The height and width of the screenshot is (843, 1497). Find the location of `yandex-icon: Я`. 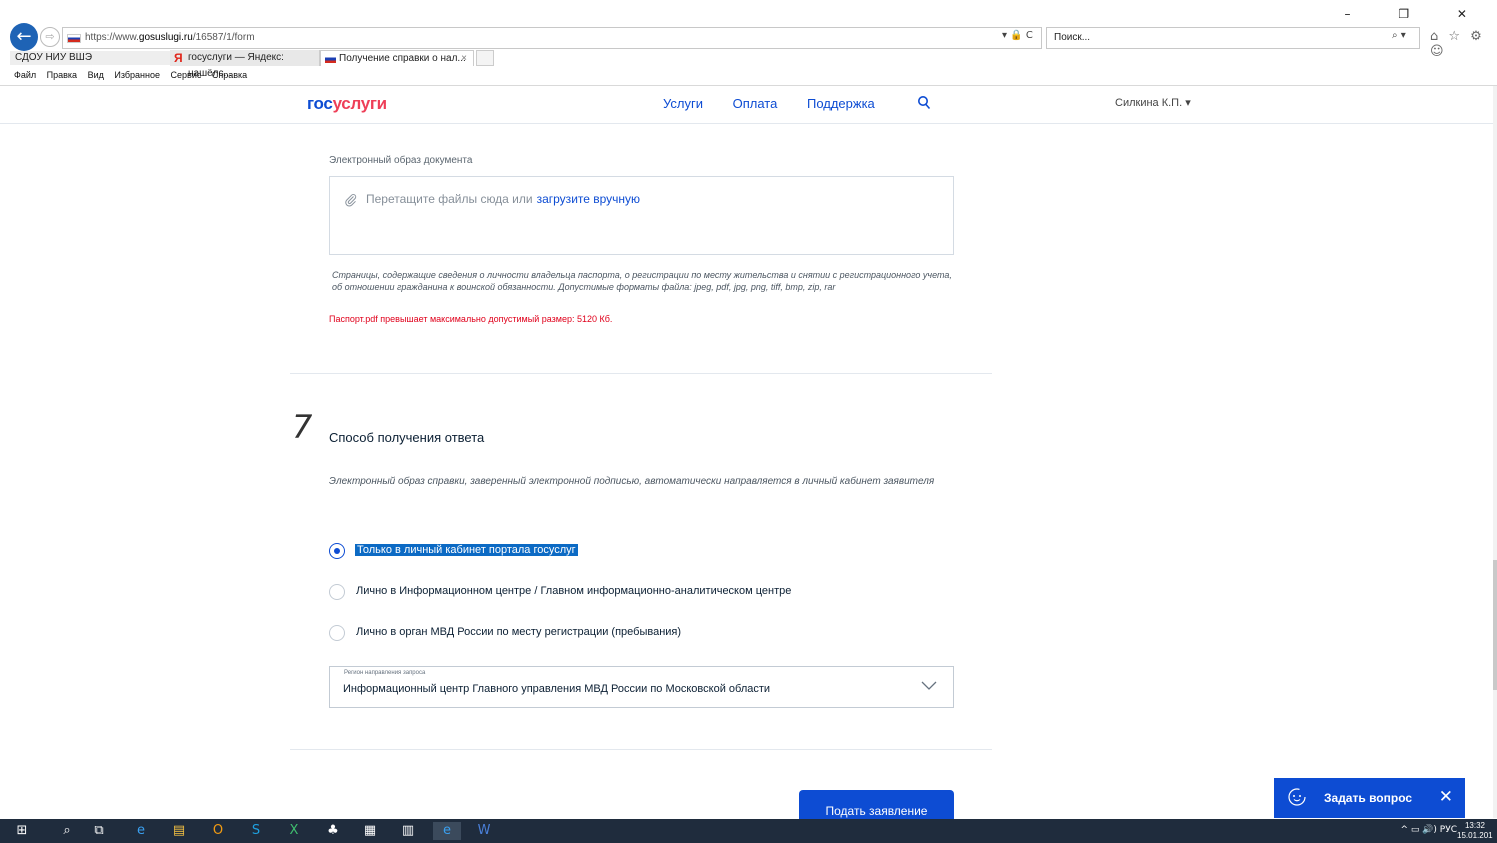

yandex-icon: Я is located at coordinates (178, 58).